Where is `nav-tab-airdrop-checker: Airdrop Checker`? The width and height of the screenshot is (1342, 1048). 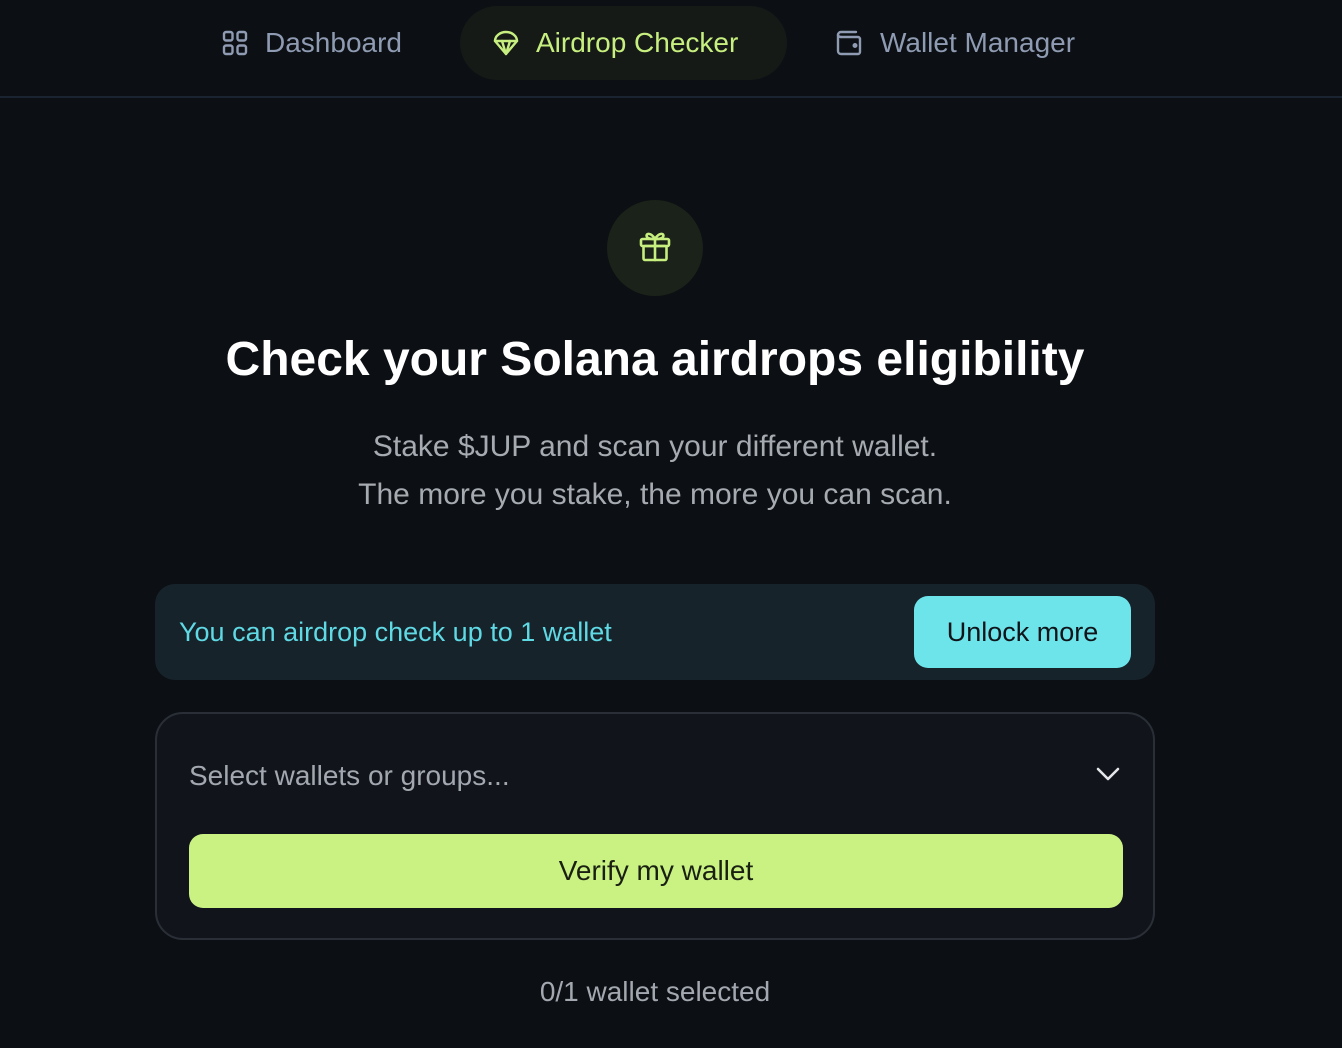 nav-tab-airdrop-checker: Airdrop Checker is located at coordinates (623, 43).